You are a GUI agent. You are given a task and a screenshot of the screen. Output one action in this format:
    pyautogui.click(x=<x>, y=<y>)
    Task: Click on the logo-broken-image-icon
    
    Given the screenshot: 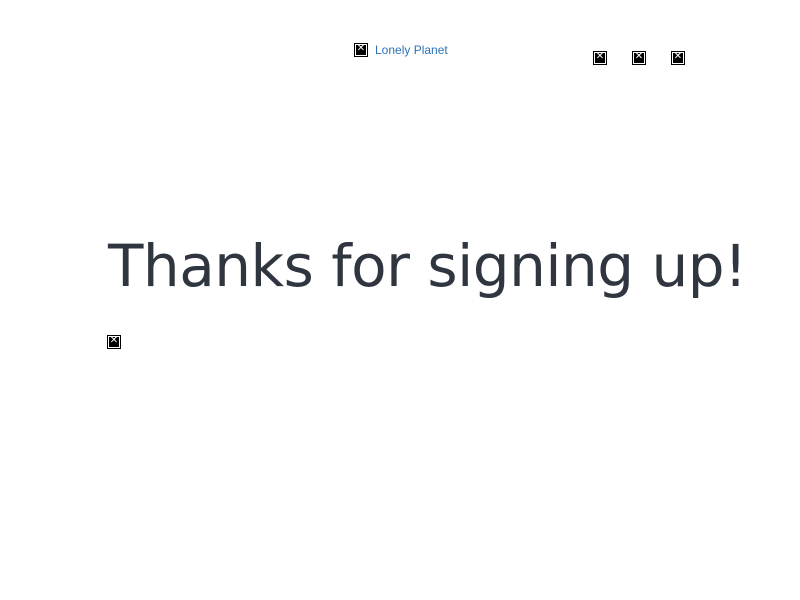 What is the action you would take?
    pyautogui.click(x=361, y=50)
    